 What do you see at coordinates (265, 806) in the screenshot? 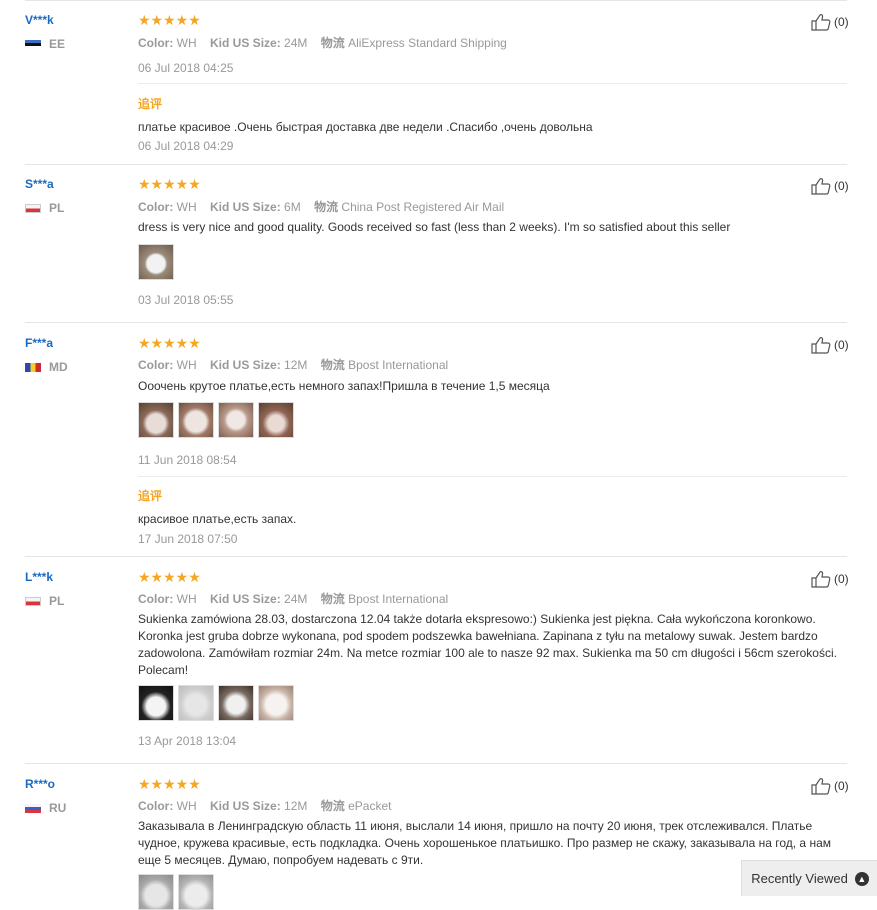
I see `review-meta: Color: WH Kid US Size: 12M 物流 ePacket` at bounding box center [265, 806].